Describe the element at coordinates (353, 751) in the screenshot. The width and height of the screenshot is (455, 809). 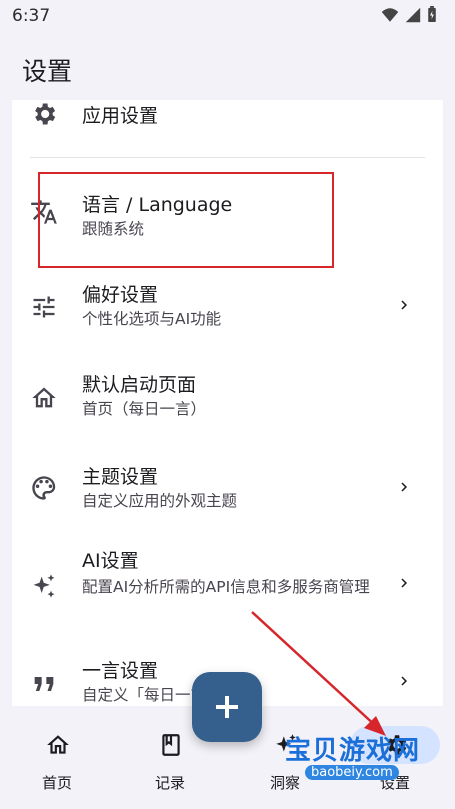
I see `watermark-text: 宝贝游戏网` at that location.